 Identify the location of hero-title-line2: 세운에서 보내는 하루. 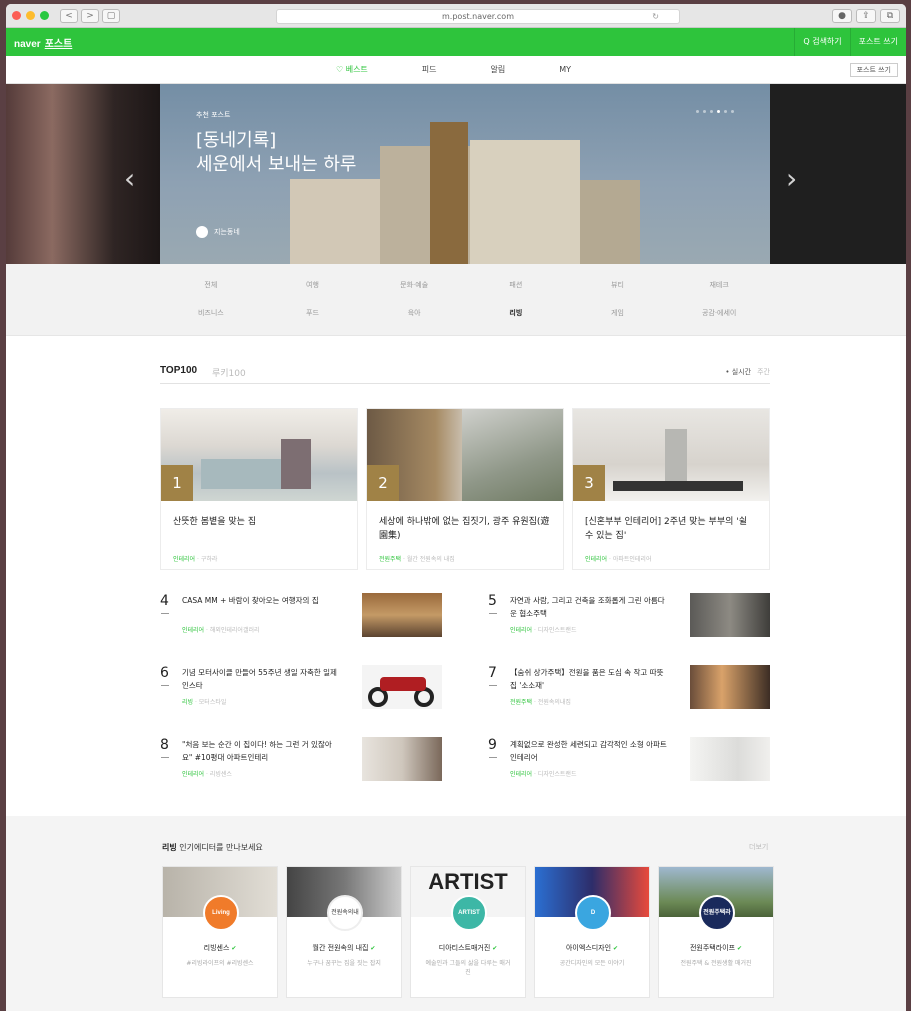
(276, 164).